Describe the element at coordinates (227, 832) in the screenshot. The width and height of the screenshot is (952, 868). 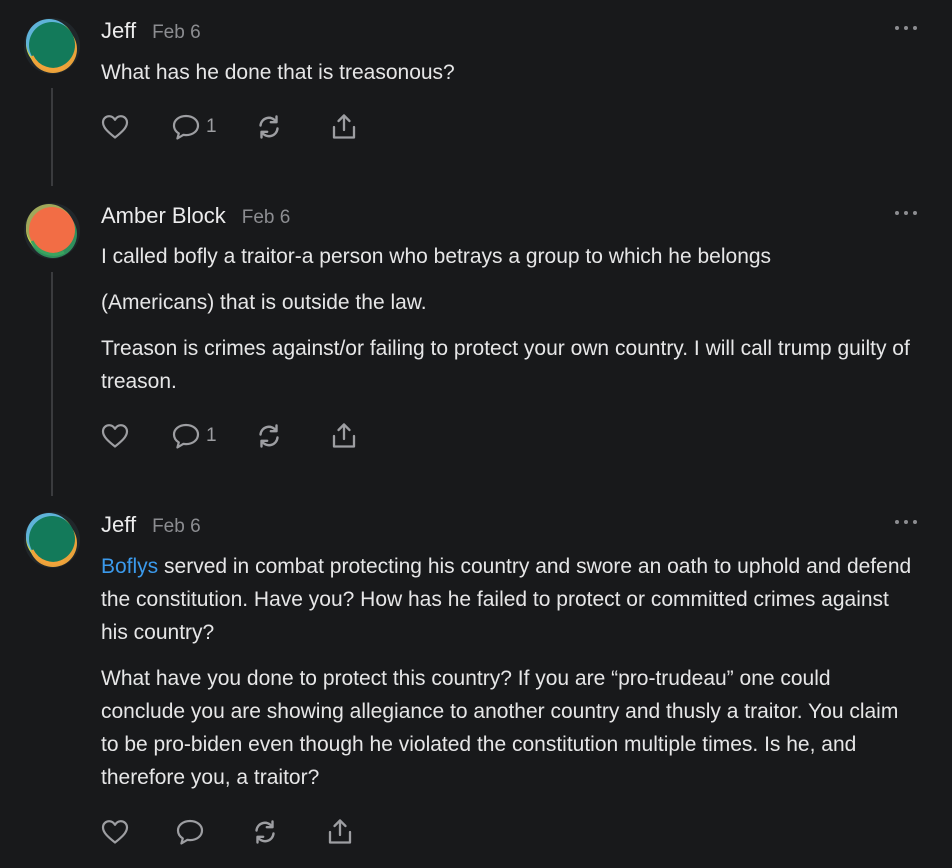
I see `comment-actions` at that location.